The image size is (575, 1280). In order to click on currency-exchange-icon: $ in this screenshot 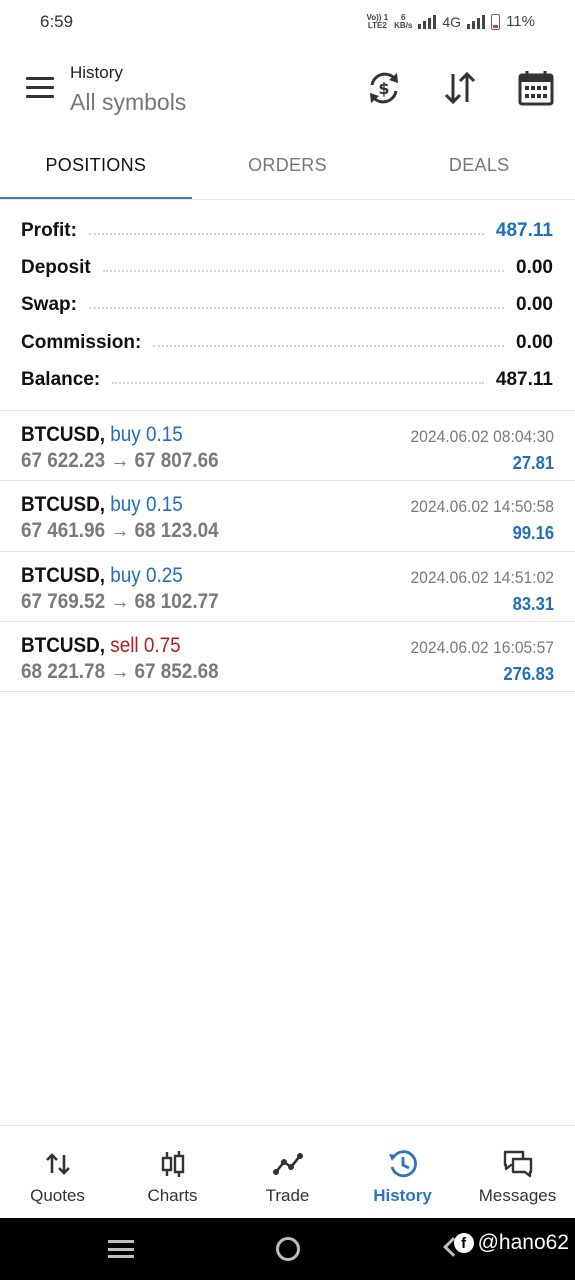, I will do `click(384, 88)`.